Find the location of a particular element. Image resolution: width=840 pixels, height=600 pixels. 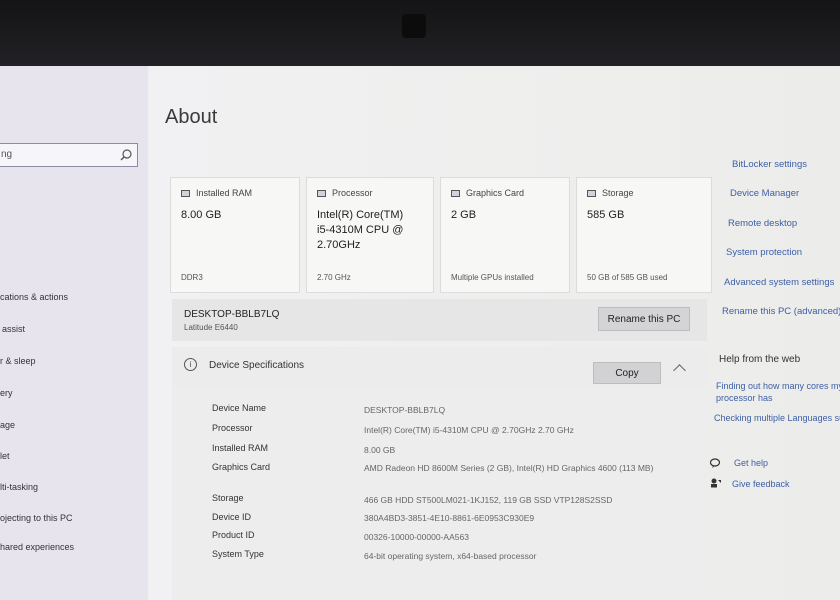

spec-label: Device Name is located at coordinates (239, 408).